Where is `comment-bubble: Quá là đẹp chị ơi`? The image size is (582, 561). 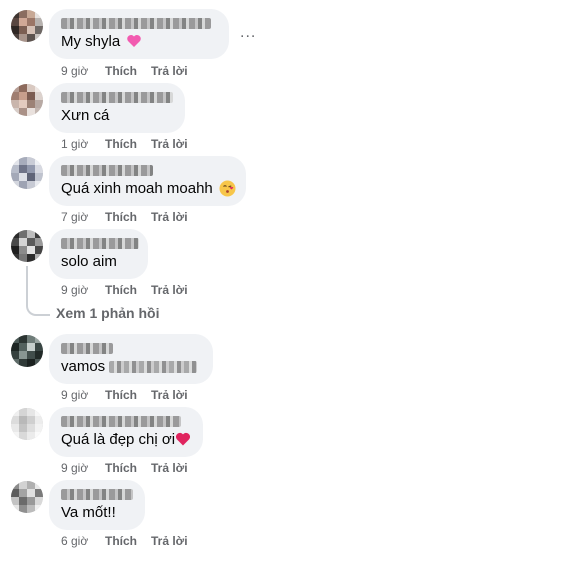
comment-bubble: Quá là đẹp chị ơi is located at coordinates (126, 432).